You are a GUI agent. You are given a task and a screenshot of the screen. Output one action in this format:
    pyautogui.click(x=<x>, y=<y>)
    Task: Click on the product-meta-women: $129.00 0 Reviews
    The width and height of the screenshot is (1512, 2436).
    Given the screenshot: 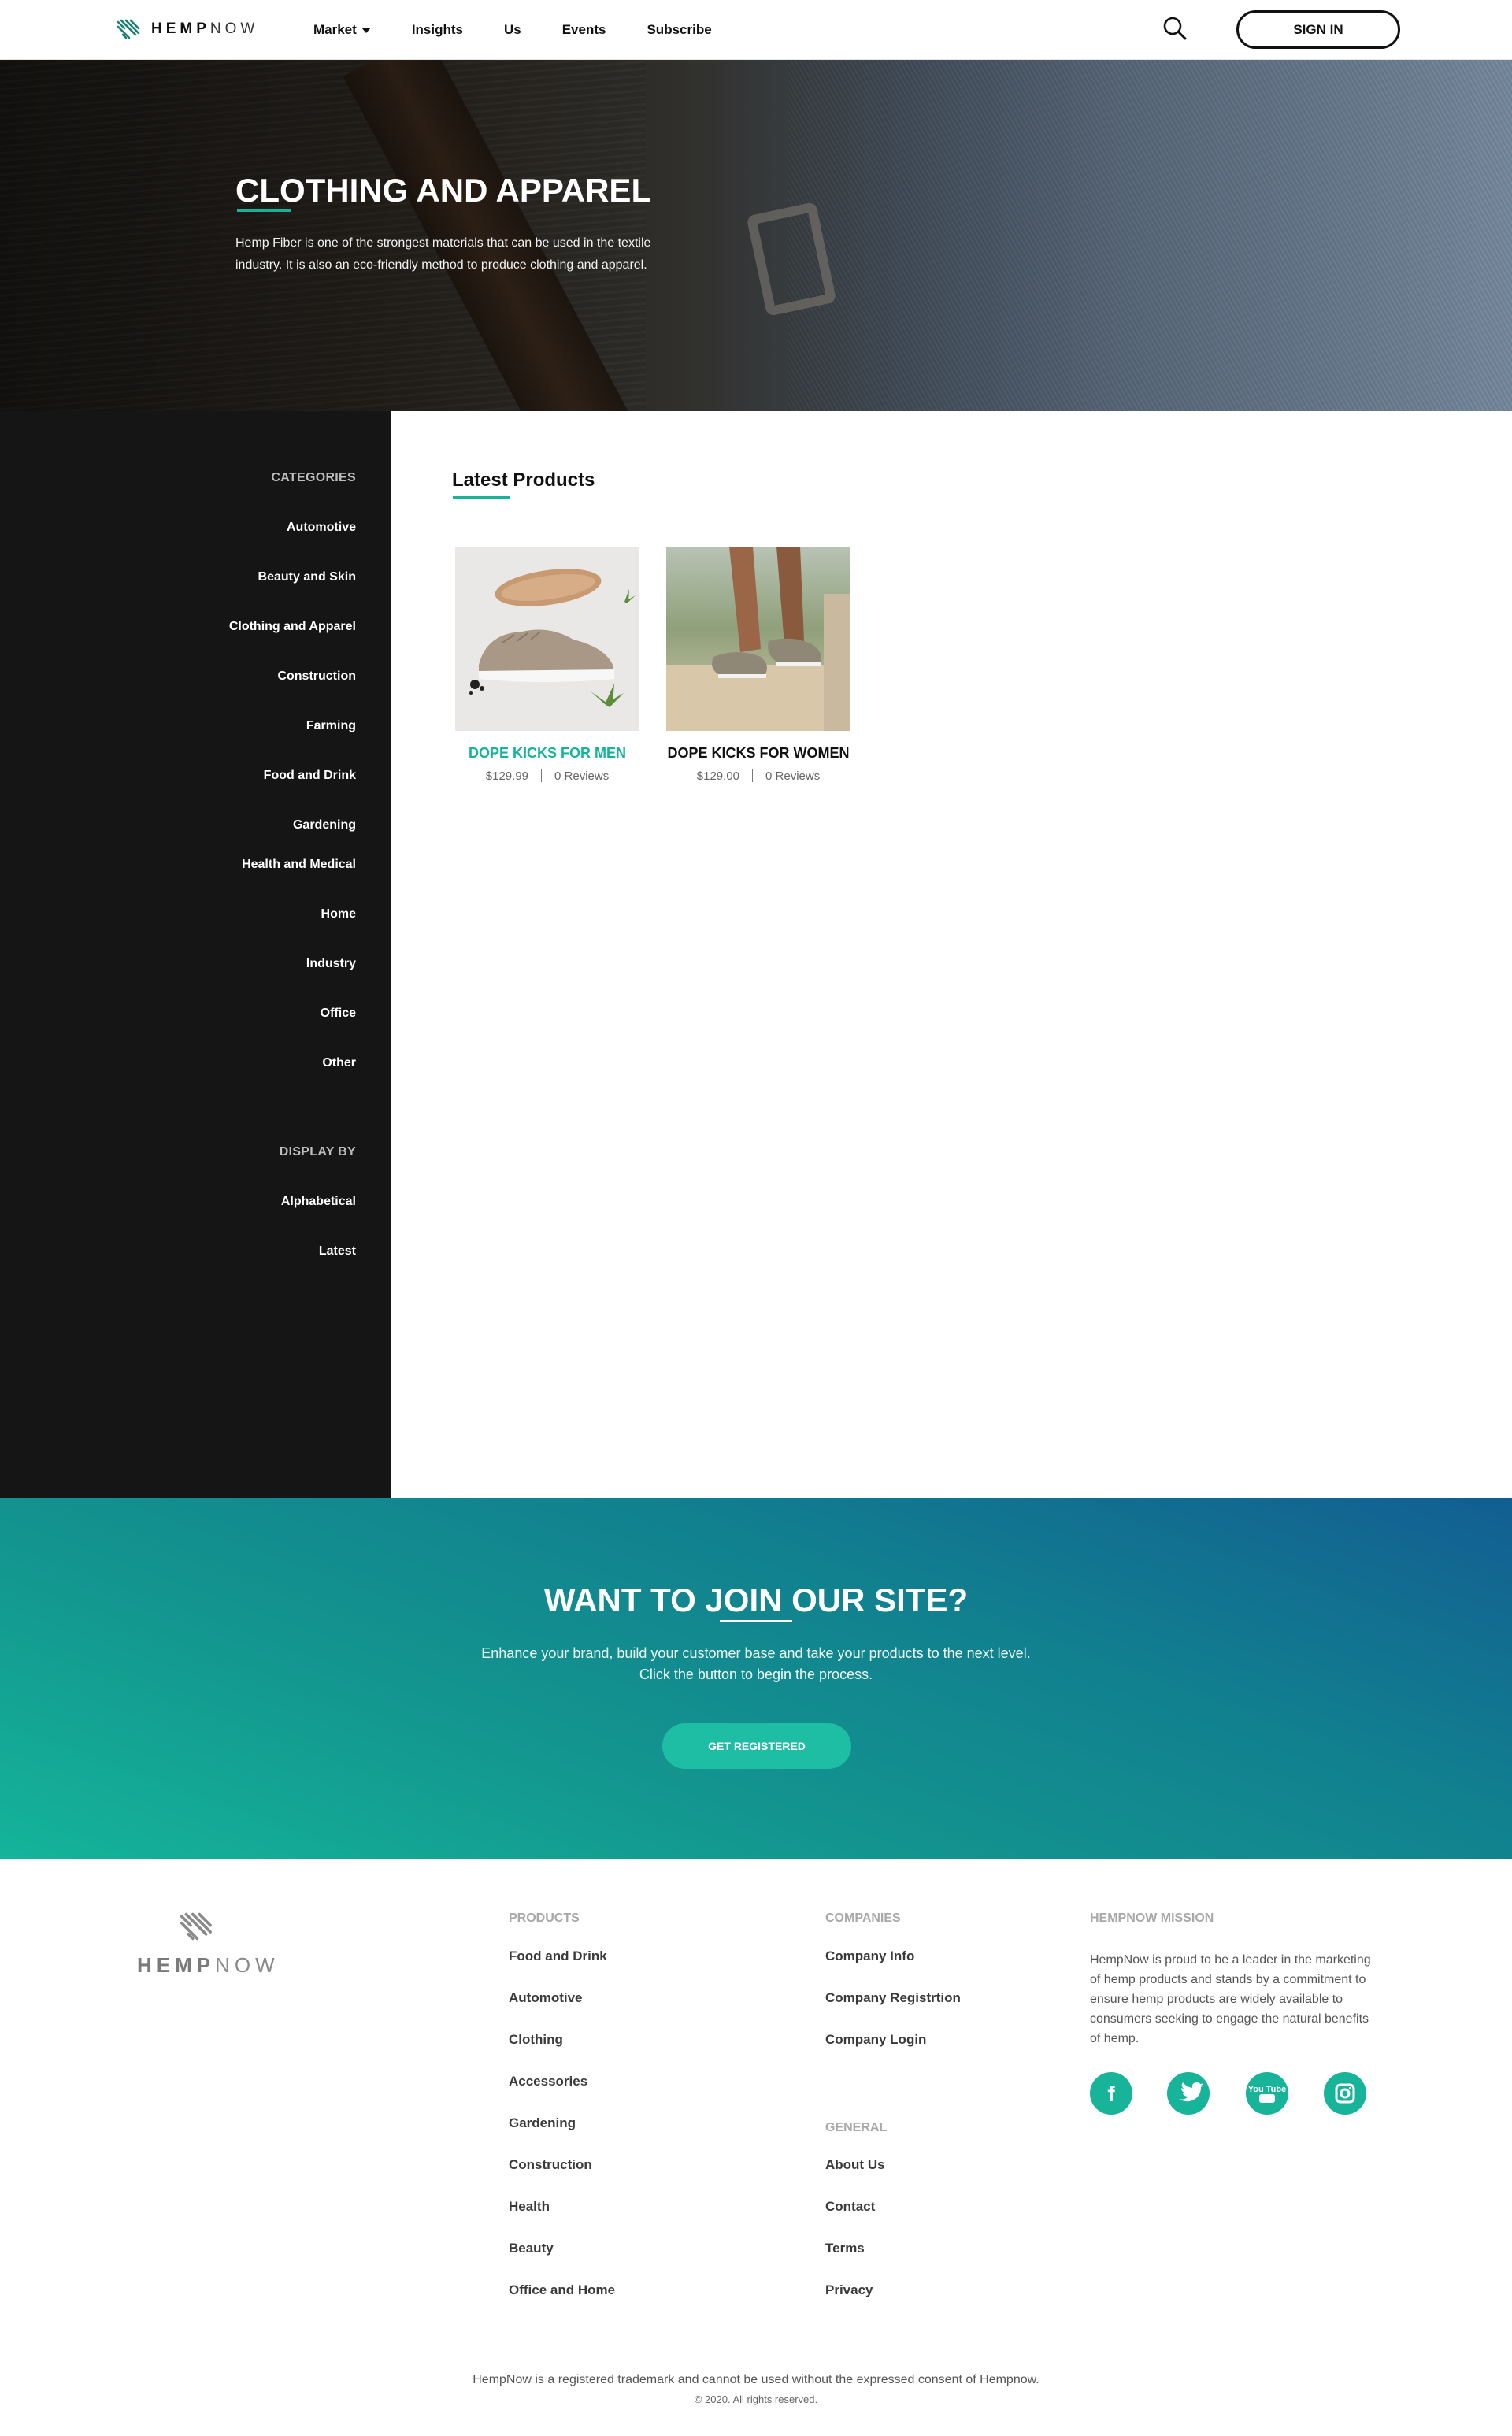 What is the action you would take?
    pyautogui.click(x=758, y=776)
    